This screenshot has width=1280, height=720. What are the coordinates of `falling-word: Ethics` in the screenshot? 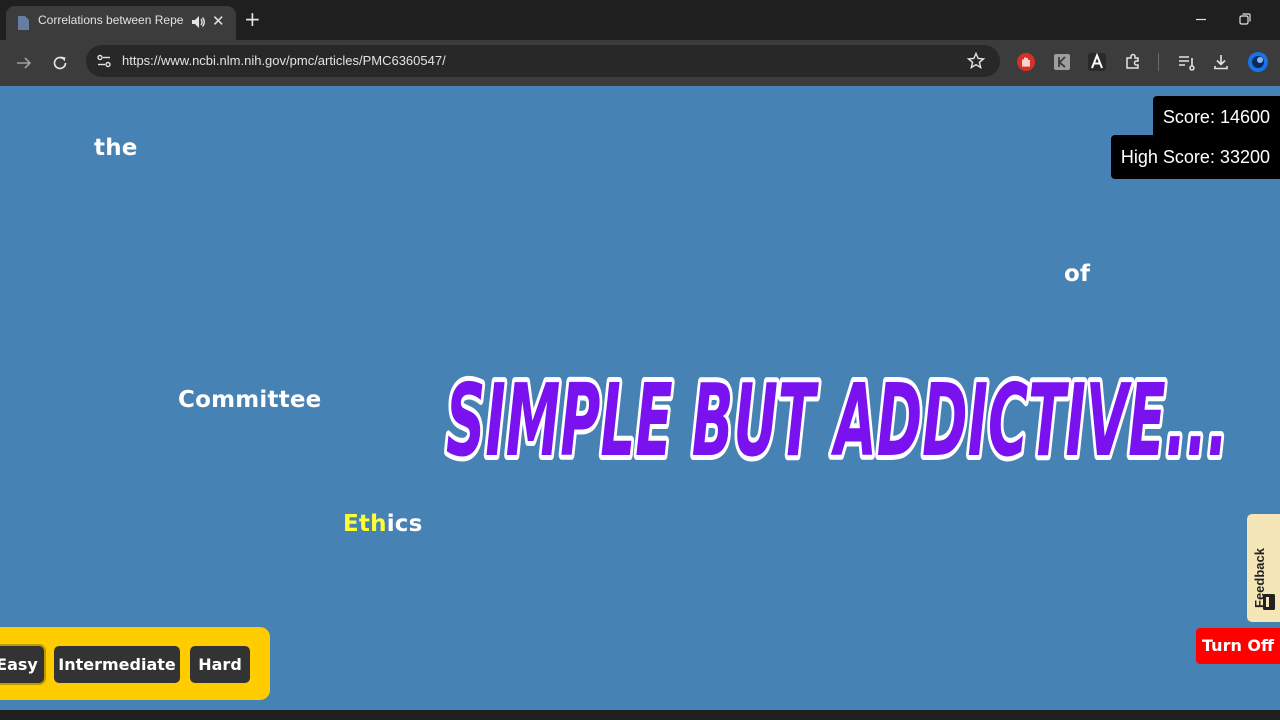 It's located at (383, 524).